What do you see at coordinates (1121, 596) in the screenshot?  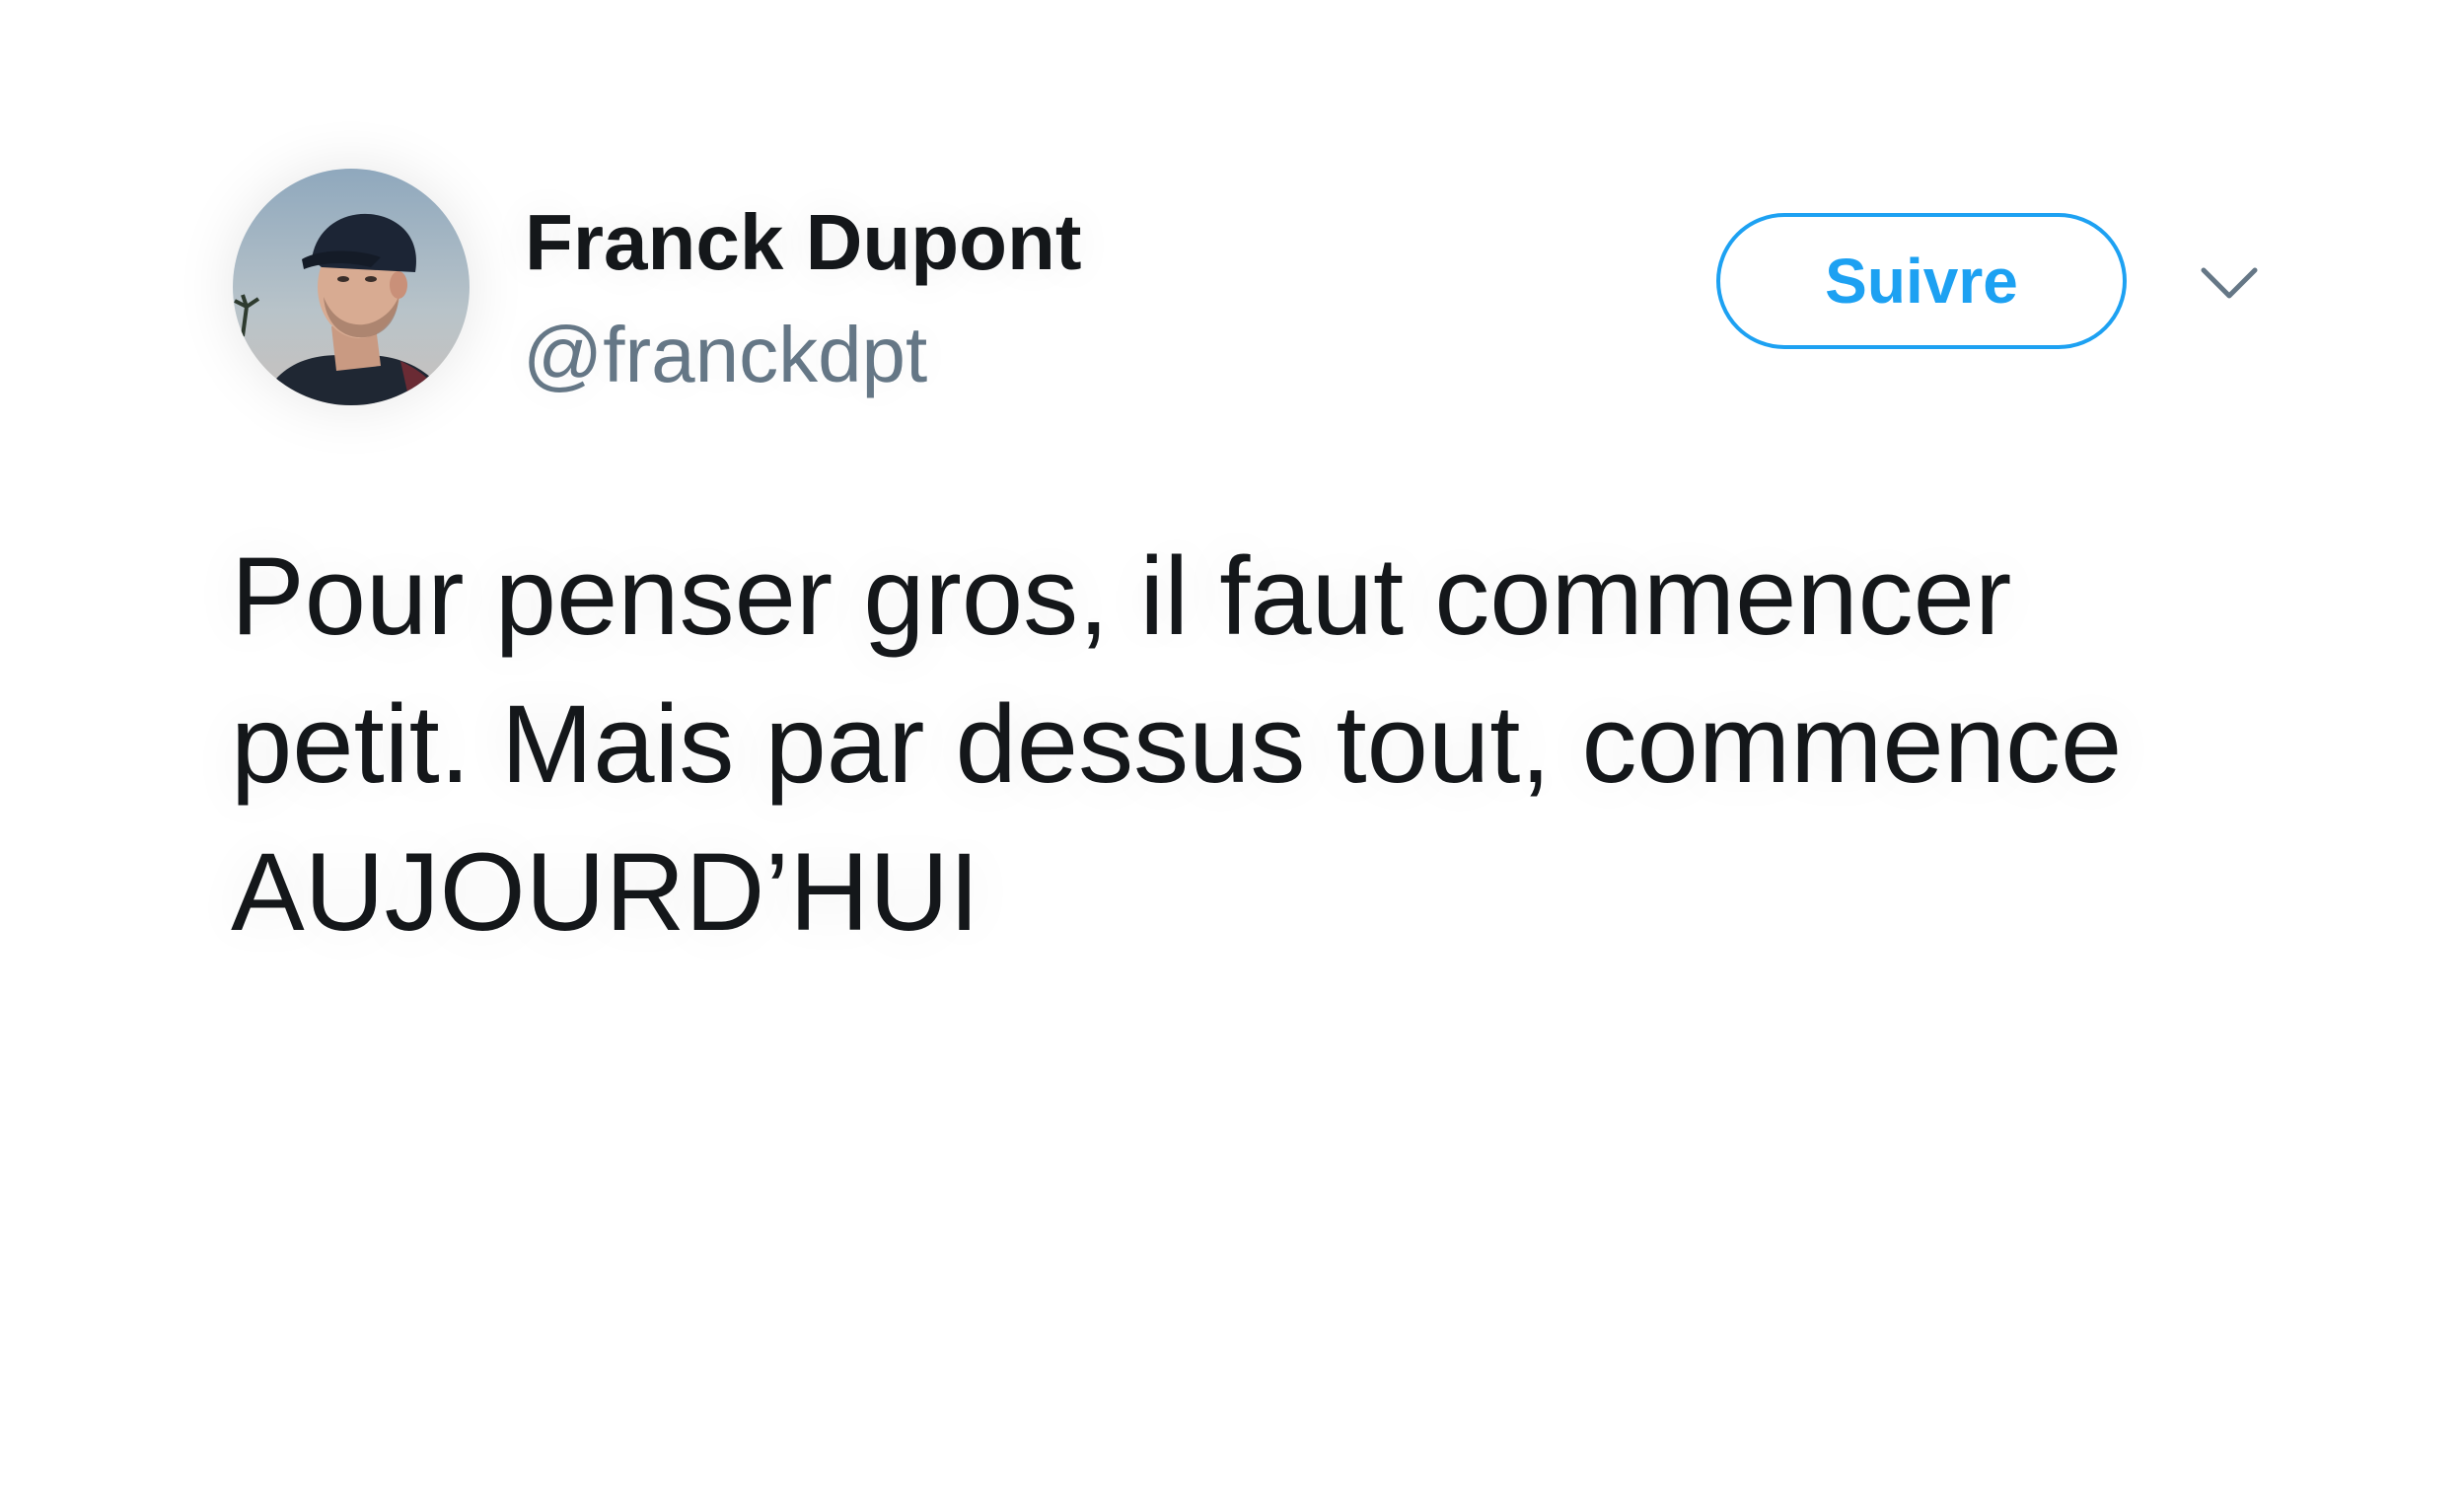 I see `tweet-text-line: Pour penser gros, il faut commencer` at bounding box center [1121, 596].